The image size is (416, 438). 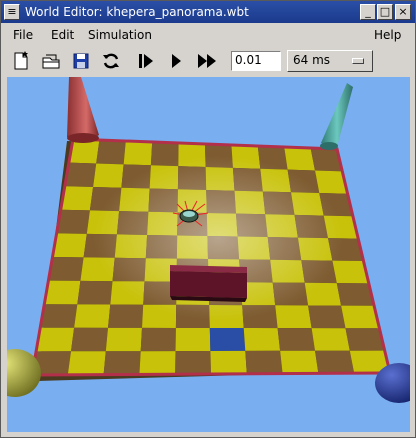 I want to click on red-cone, so click(x=83, y=110).